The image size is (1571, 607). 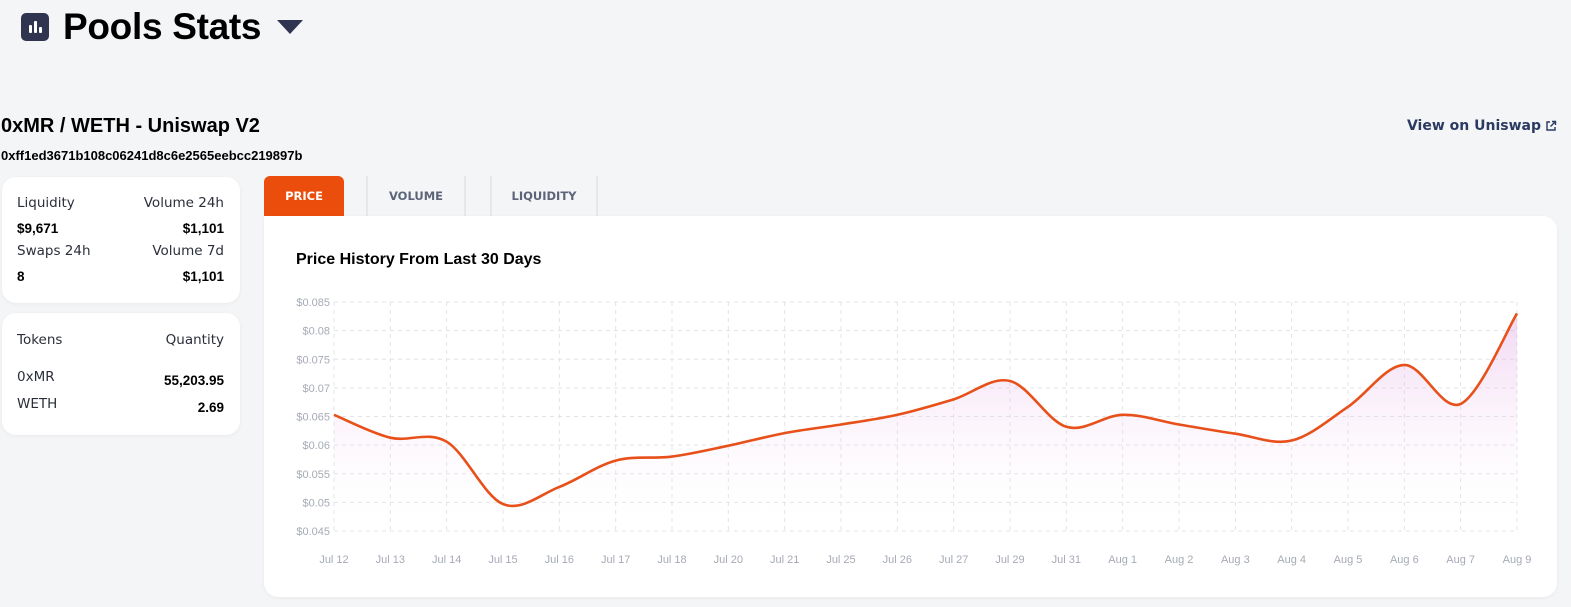 I want to click on token-quantity: 55,203.95, so click(x=193, y=380).